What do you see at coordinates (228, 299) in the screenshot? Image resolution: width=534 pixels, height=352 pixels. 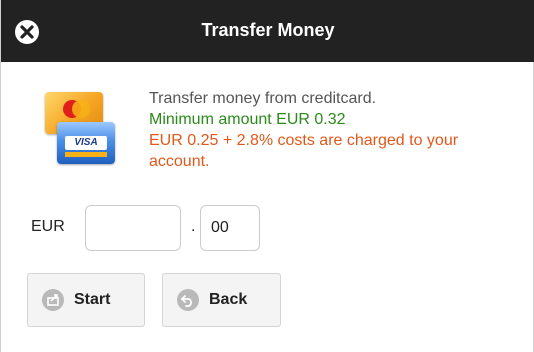 I see `back-button-label: Back` at bounding box center [228, 299].